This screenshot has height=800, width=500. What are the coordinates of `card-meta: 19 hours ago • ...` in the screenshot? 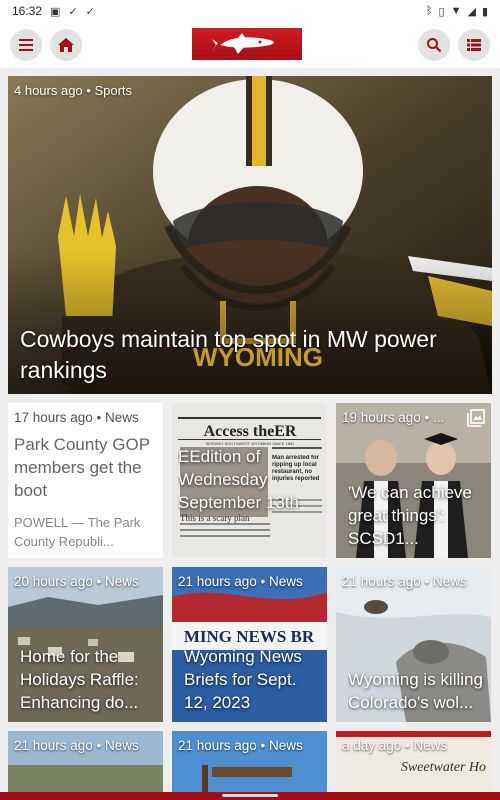 It's located at (393, 417).